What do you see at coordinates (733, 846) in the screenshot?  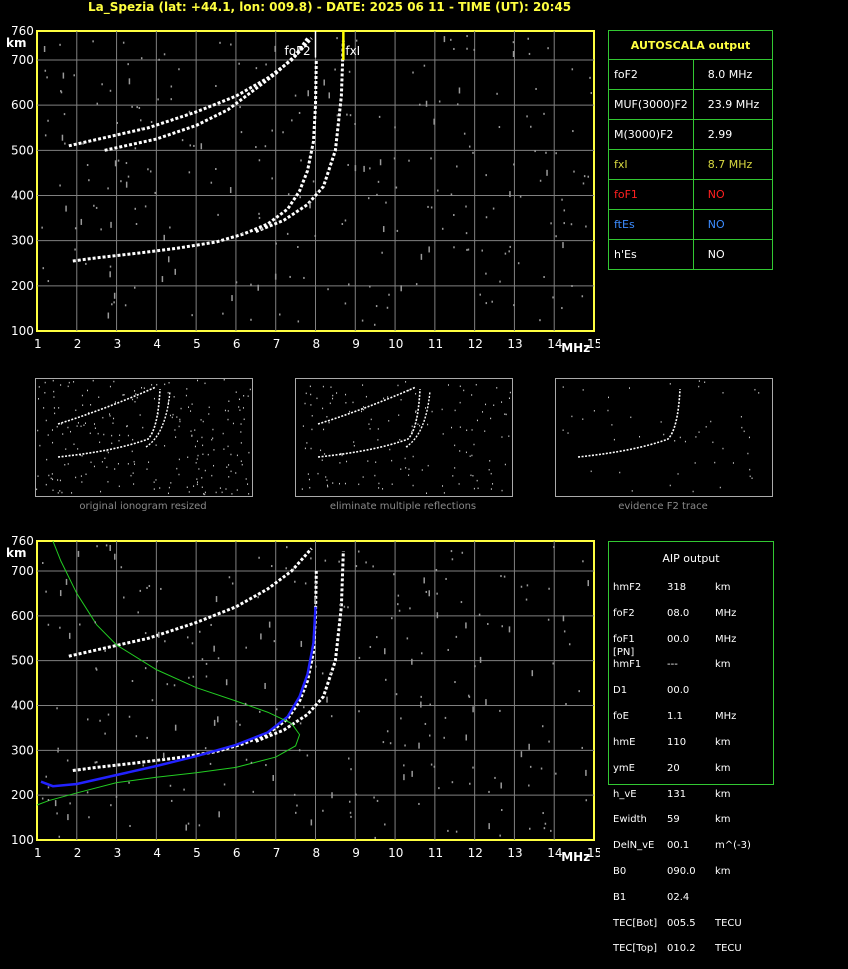 I see `aip-unit: m^(-3)` at bounding box center [733, 846].